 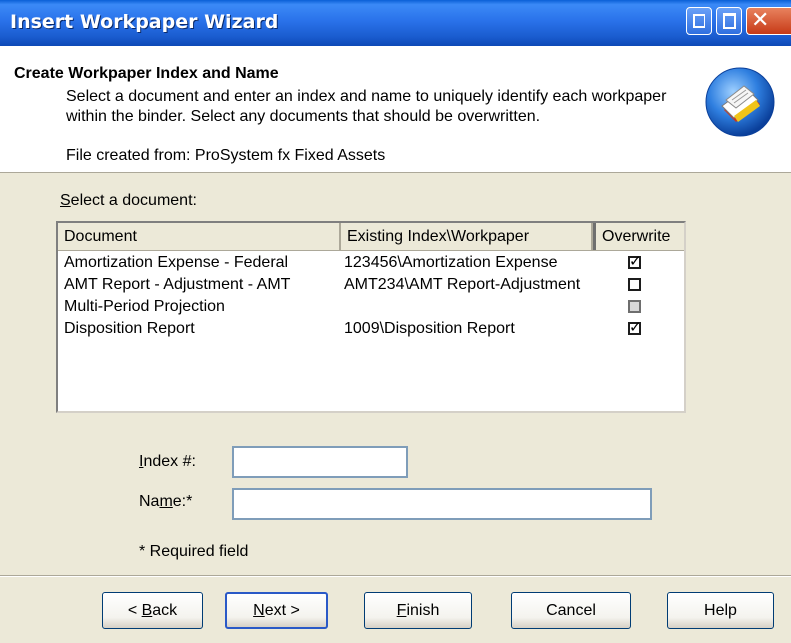 What do you see at coordinates (640, 236) in the screenshot?
I see `column-header-overwrite: Overwrite` at bounding box center [640, 236].